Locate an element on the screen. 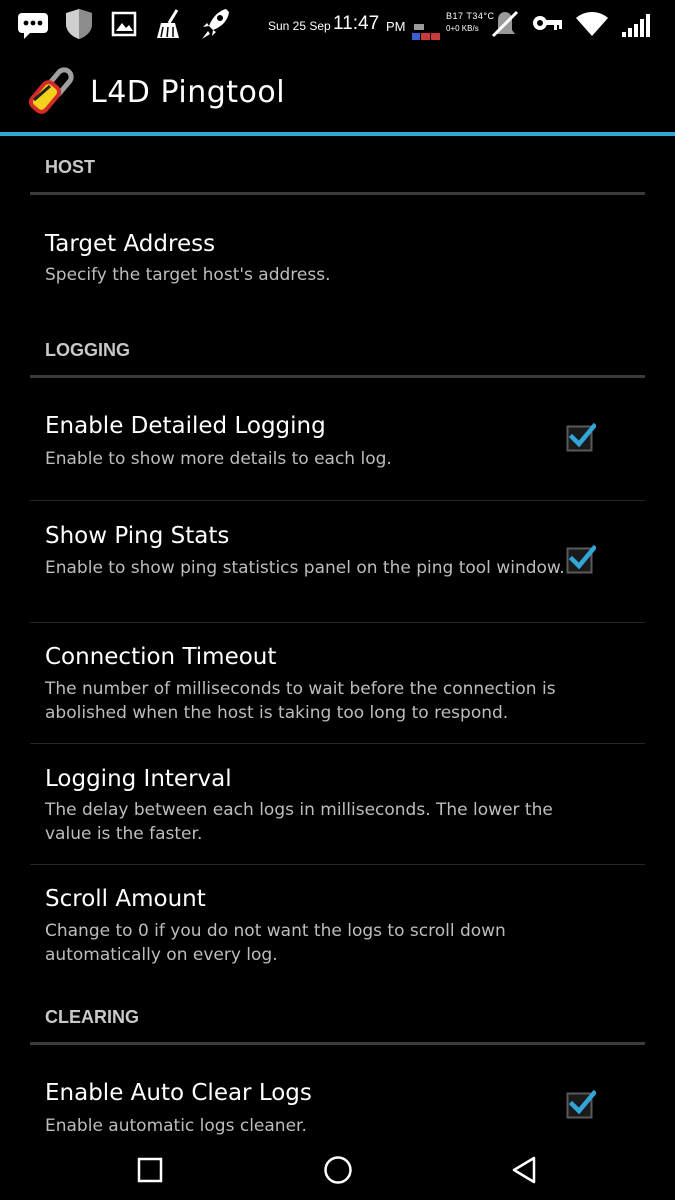 The width and height of the screenshot is (675, 1200). pref-summary: Specify the target host's address. is located at coordinates (188, 275).